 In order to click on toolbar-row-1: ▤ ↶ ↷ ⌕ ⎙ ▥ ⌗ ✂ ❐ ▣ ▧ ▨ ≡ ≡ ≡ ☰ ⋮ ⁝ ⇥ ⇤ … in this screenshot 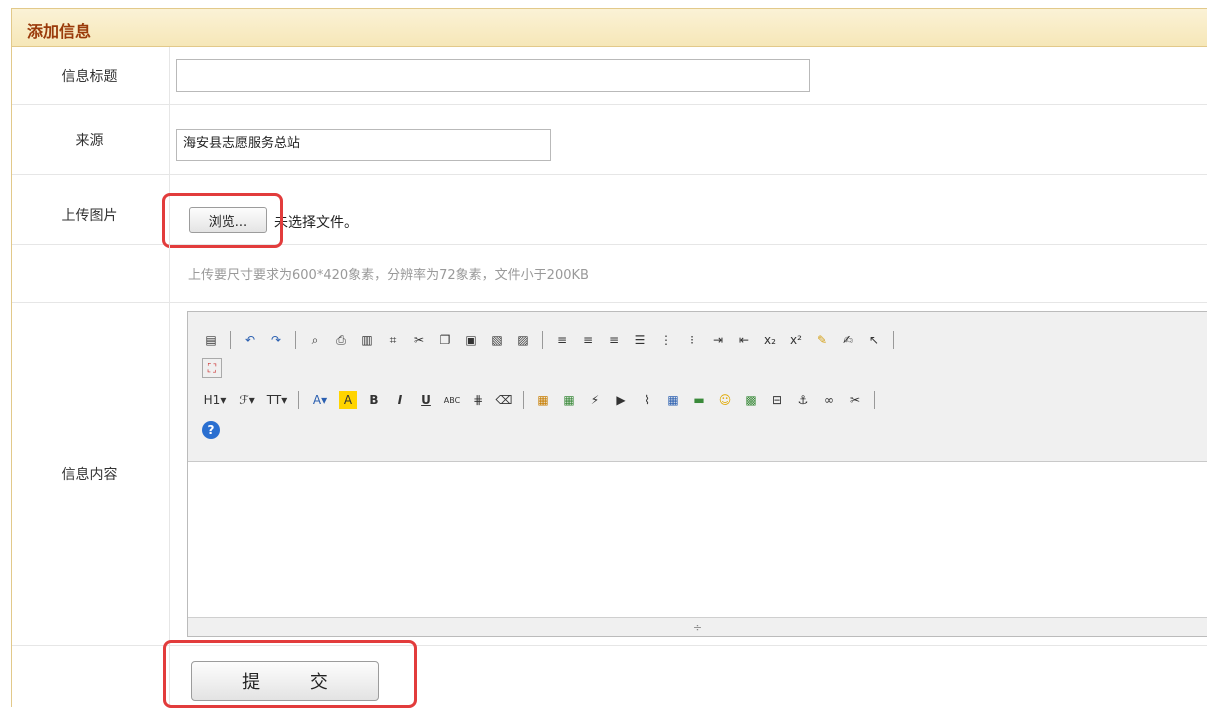, I will do `click(549, 340)`.